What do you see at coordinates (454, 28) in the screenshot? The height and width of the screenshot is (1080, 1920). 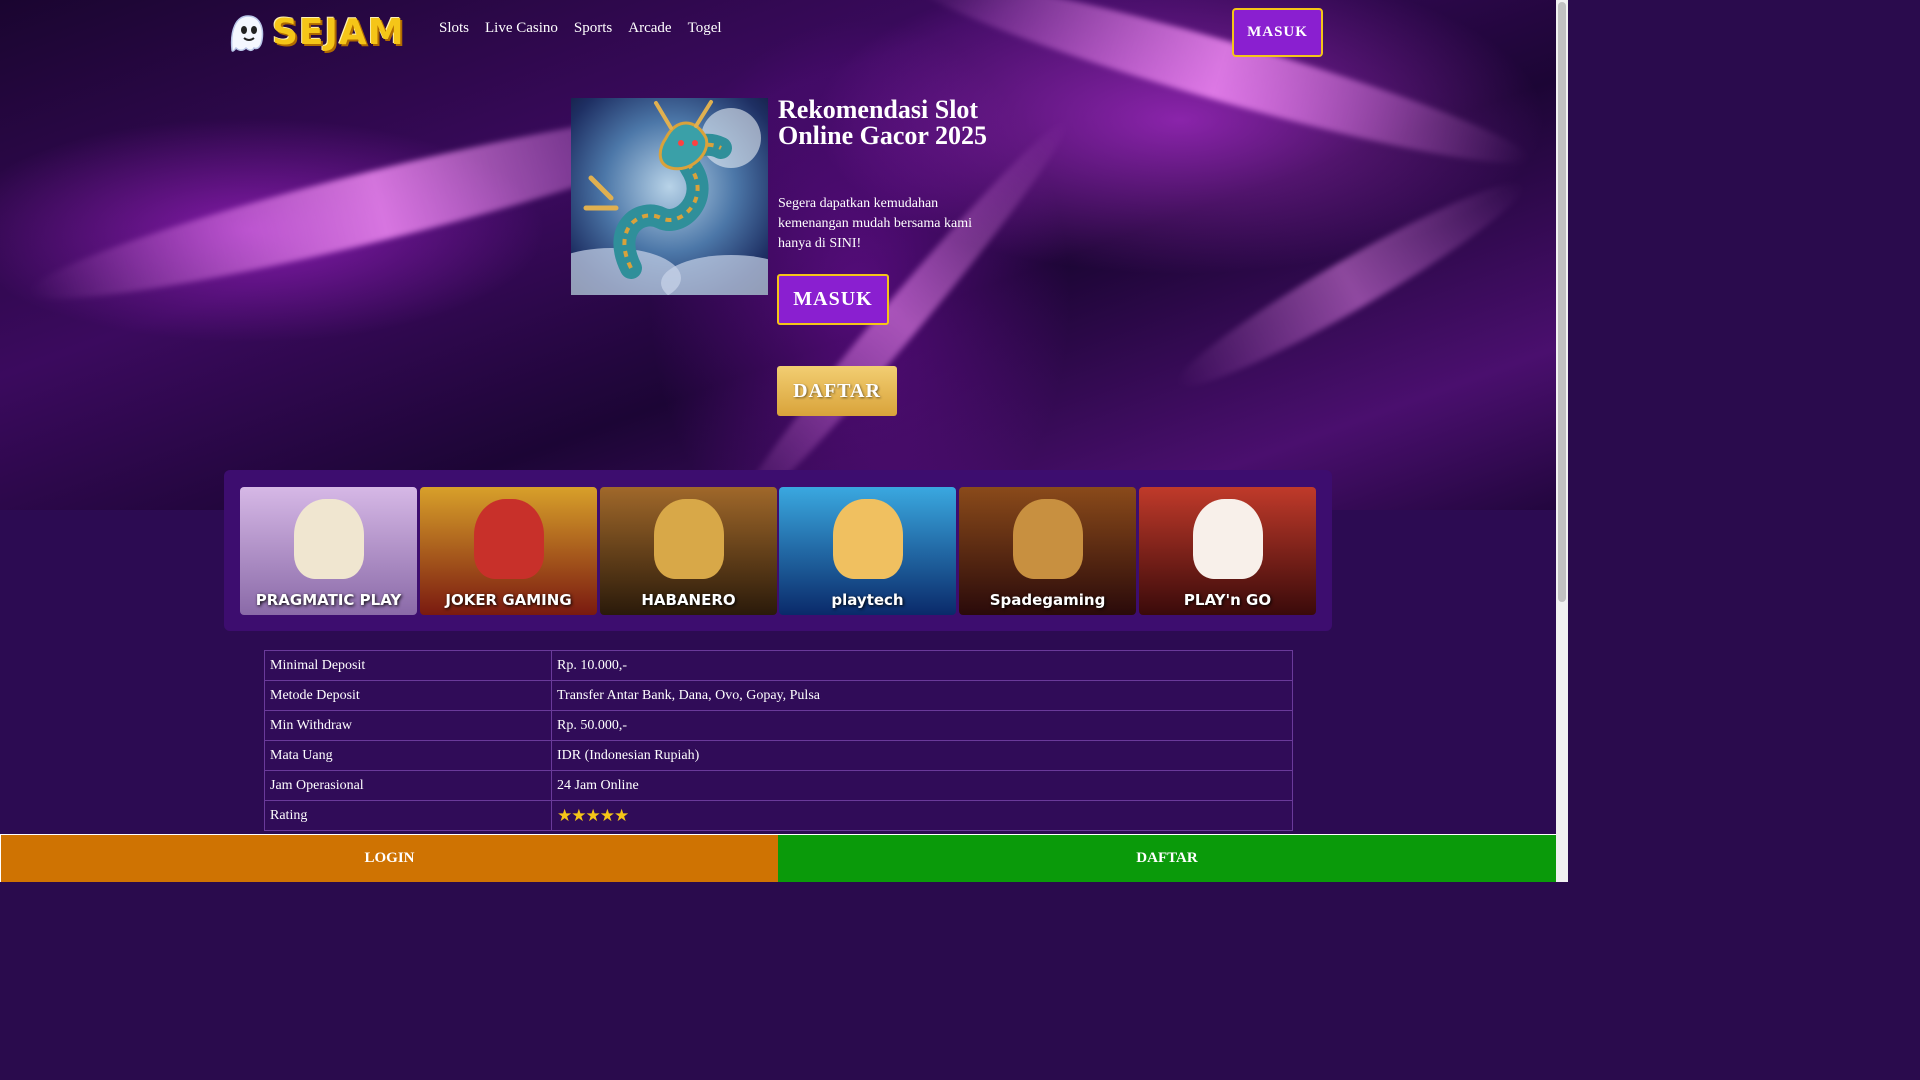 I see `nav-item-slots: Slots` at bounding box center [454, 28].